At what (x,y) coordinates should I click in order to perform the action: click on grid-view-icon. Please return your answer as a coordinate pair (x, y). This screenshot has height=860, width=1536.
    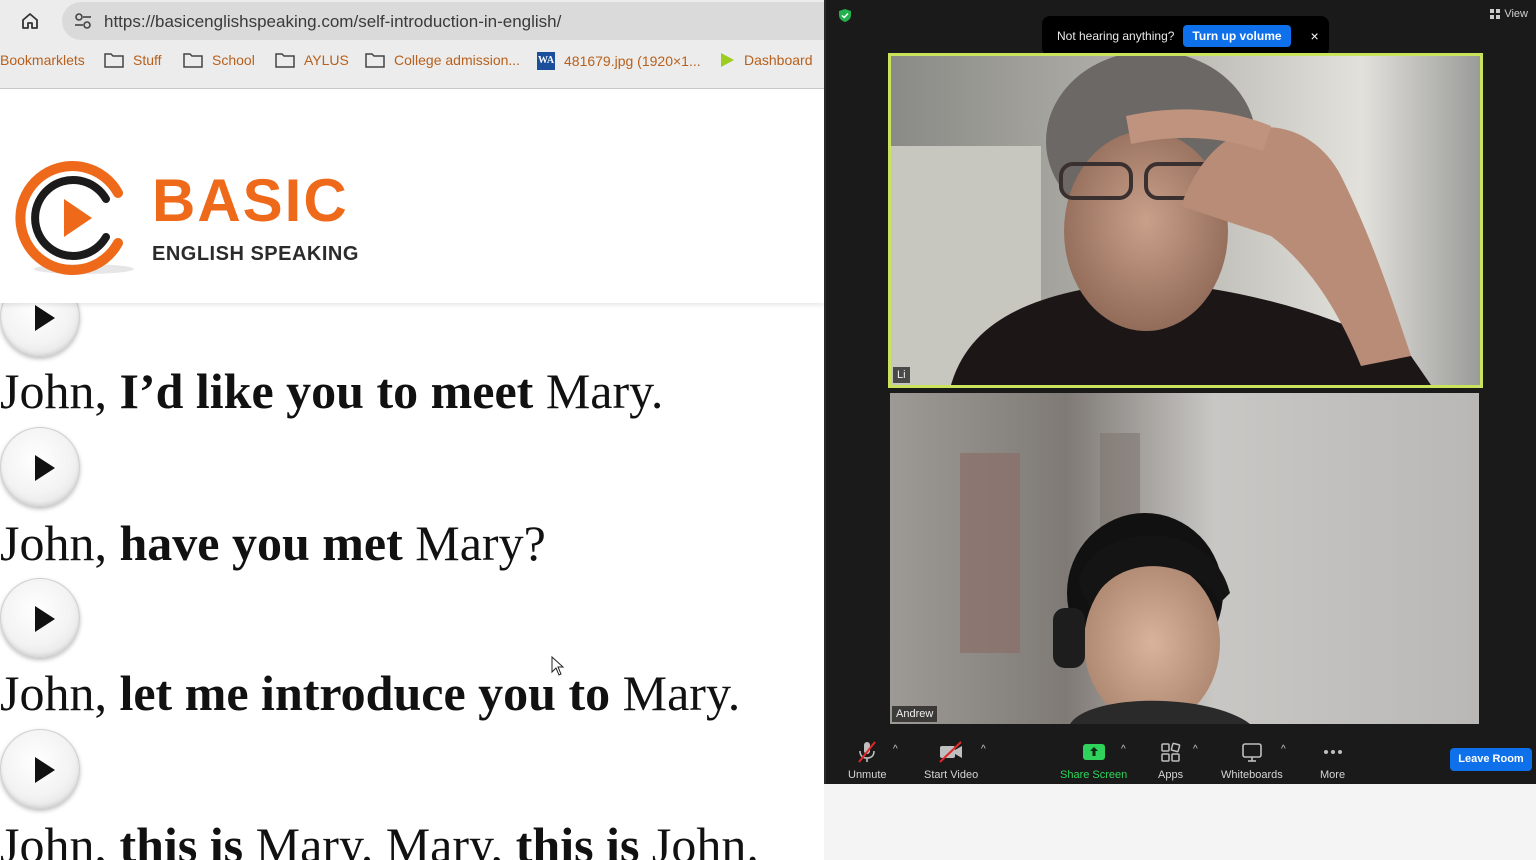
    Looking at the image, I should click on (1495, 14).